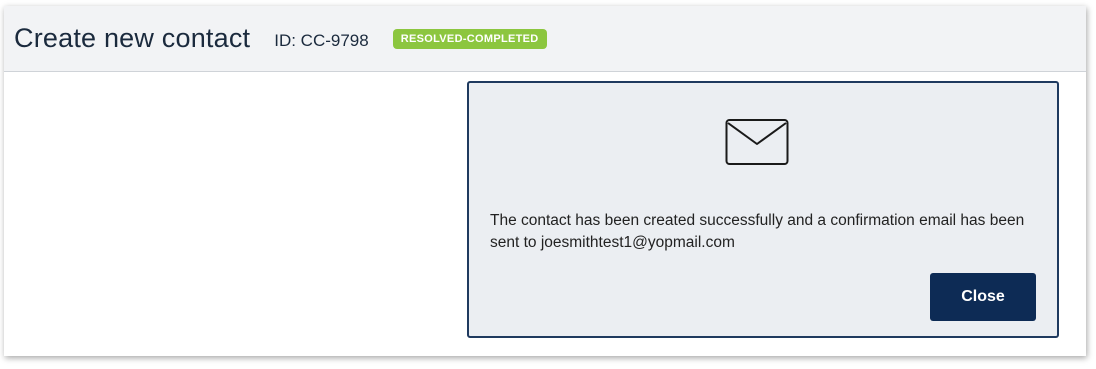  What do you see at coordinates (983, 297) in the screenshot?
I see `close-button: Close` at bounding box center [983, 297].